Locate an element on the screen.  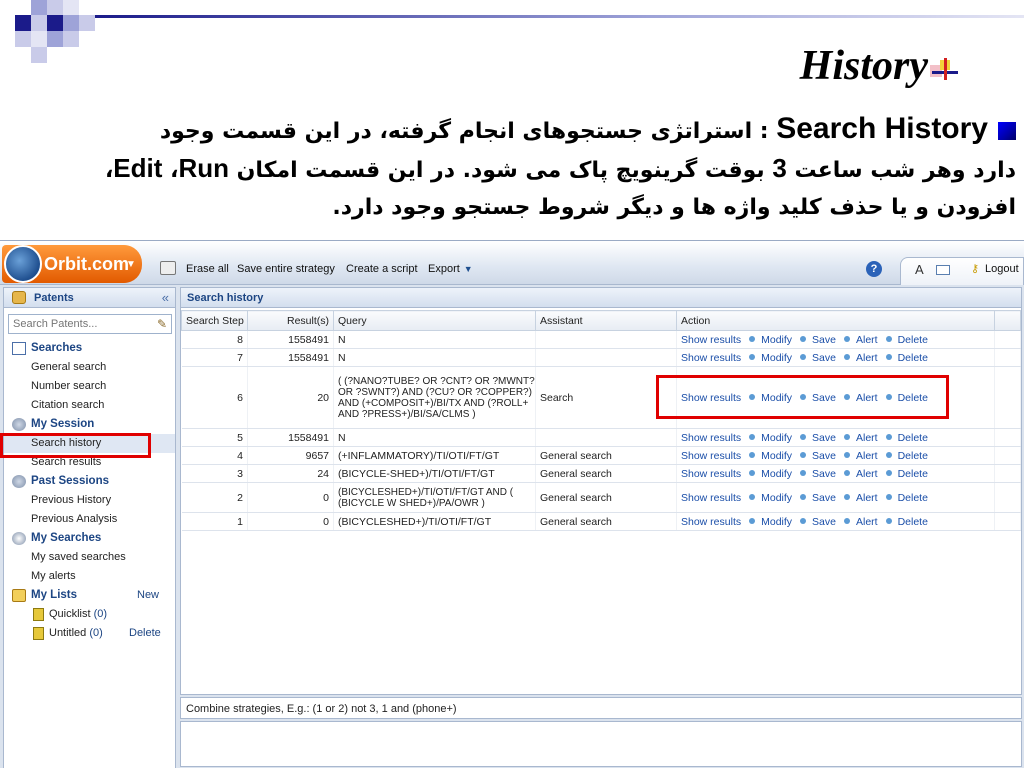
sidebar-item-my-saved-searches: My saved searches is located at coordinates (89, 557).